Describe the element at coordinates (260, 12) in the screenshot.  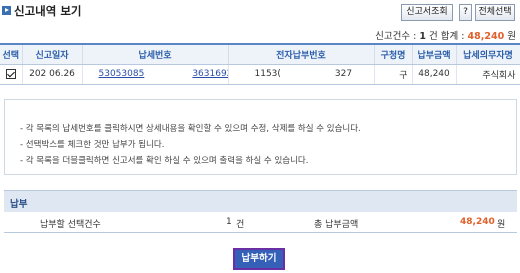
I see `title-bar: 신고내역 보기 신고서조회 ? 전체선택` at that location.